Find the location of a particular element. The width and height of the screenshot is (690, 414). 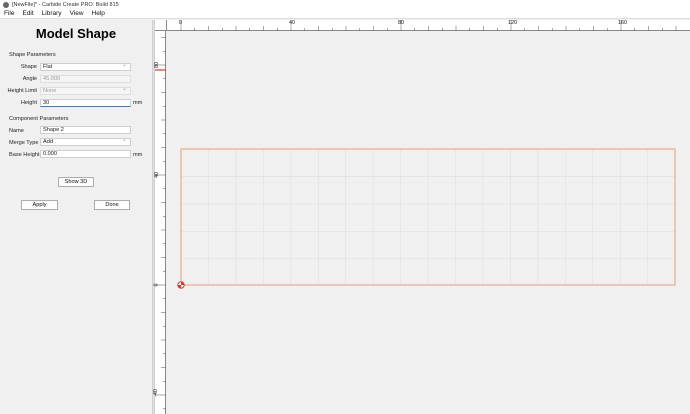

height-label: Height is located at coordinates (28, 103).